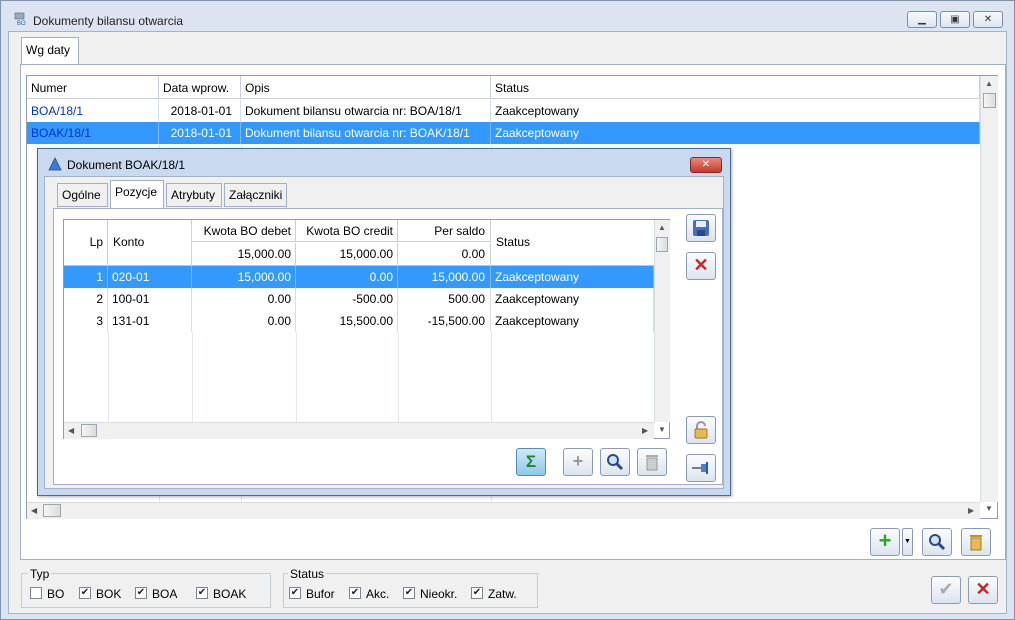  What do you see at coordinates (366, 133) in the screenshot?
I see `cell-opis: Dokument bilansu otwarcia nr: BOAK/18/1` at bounding box center [366, 133].